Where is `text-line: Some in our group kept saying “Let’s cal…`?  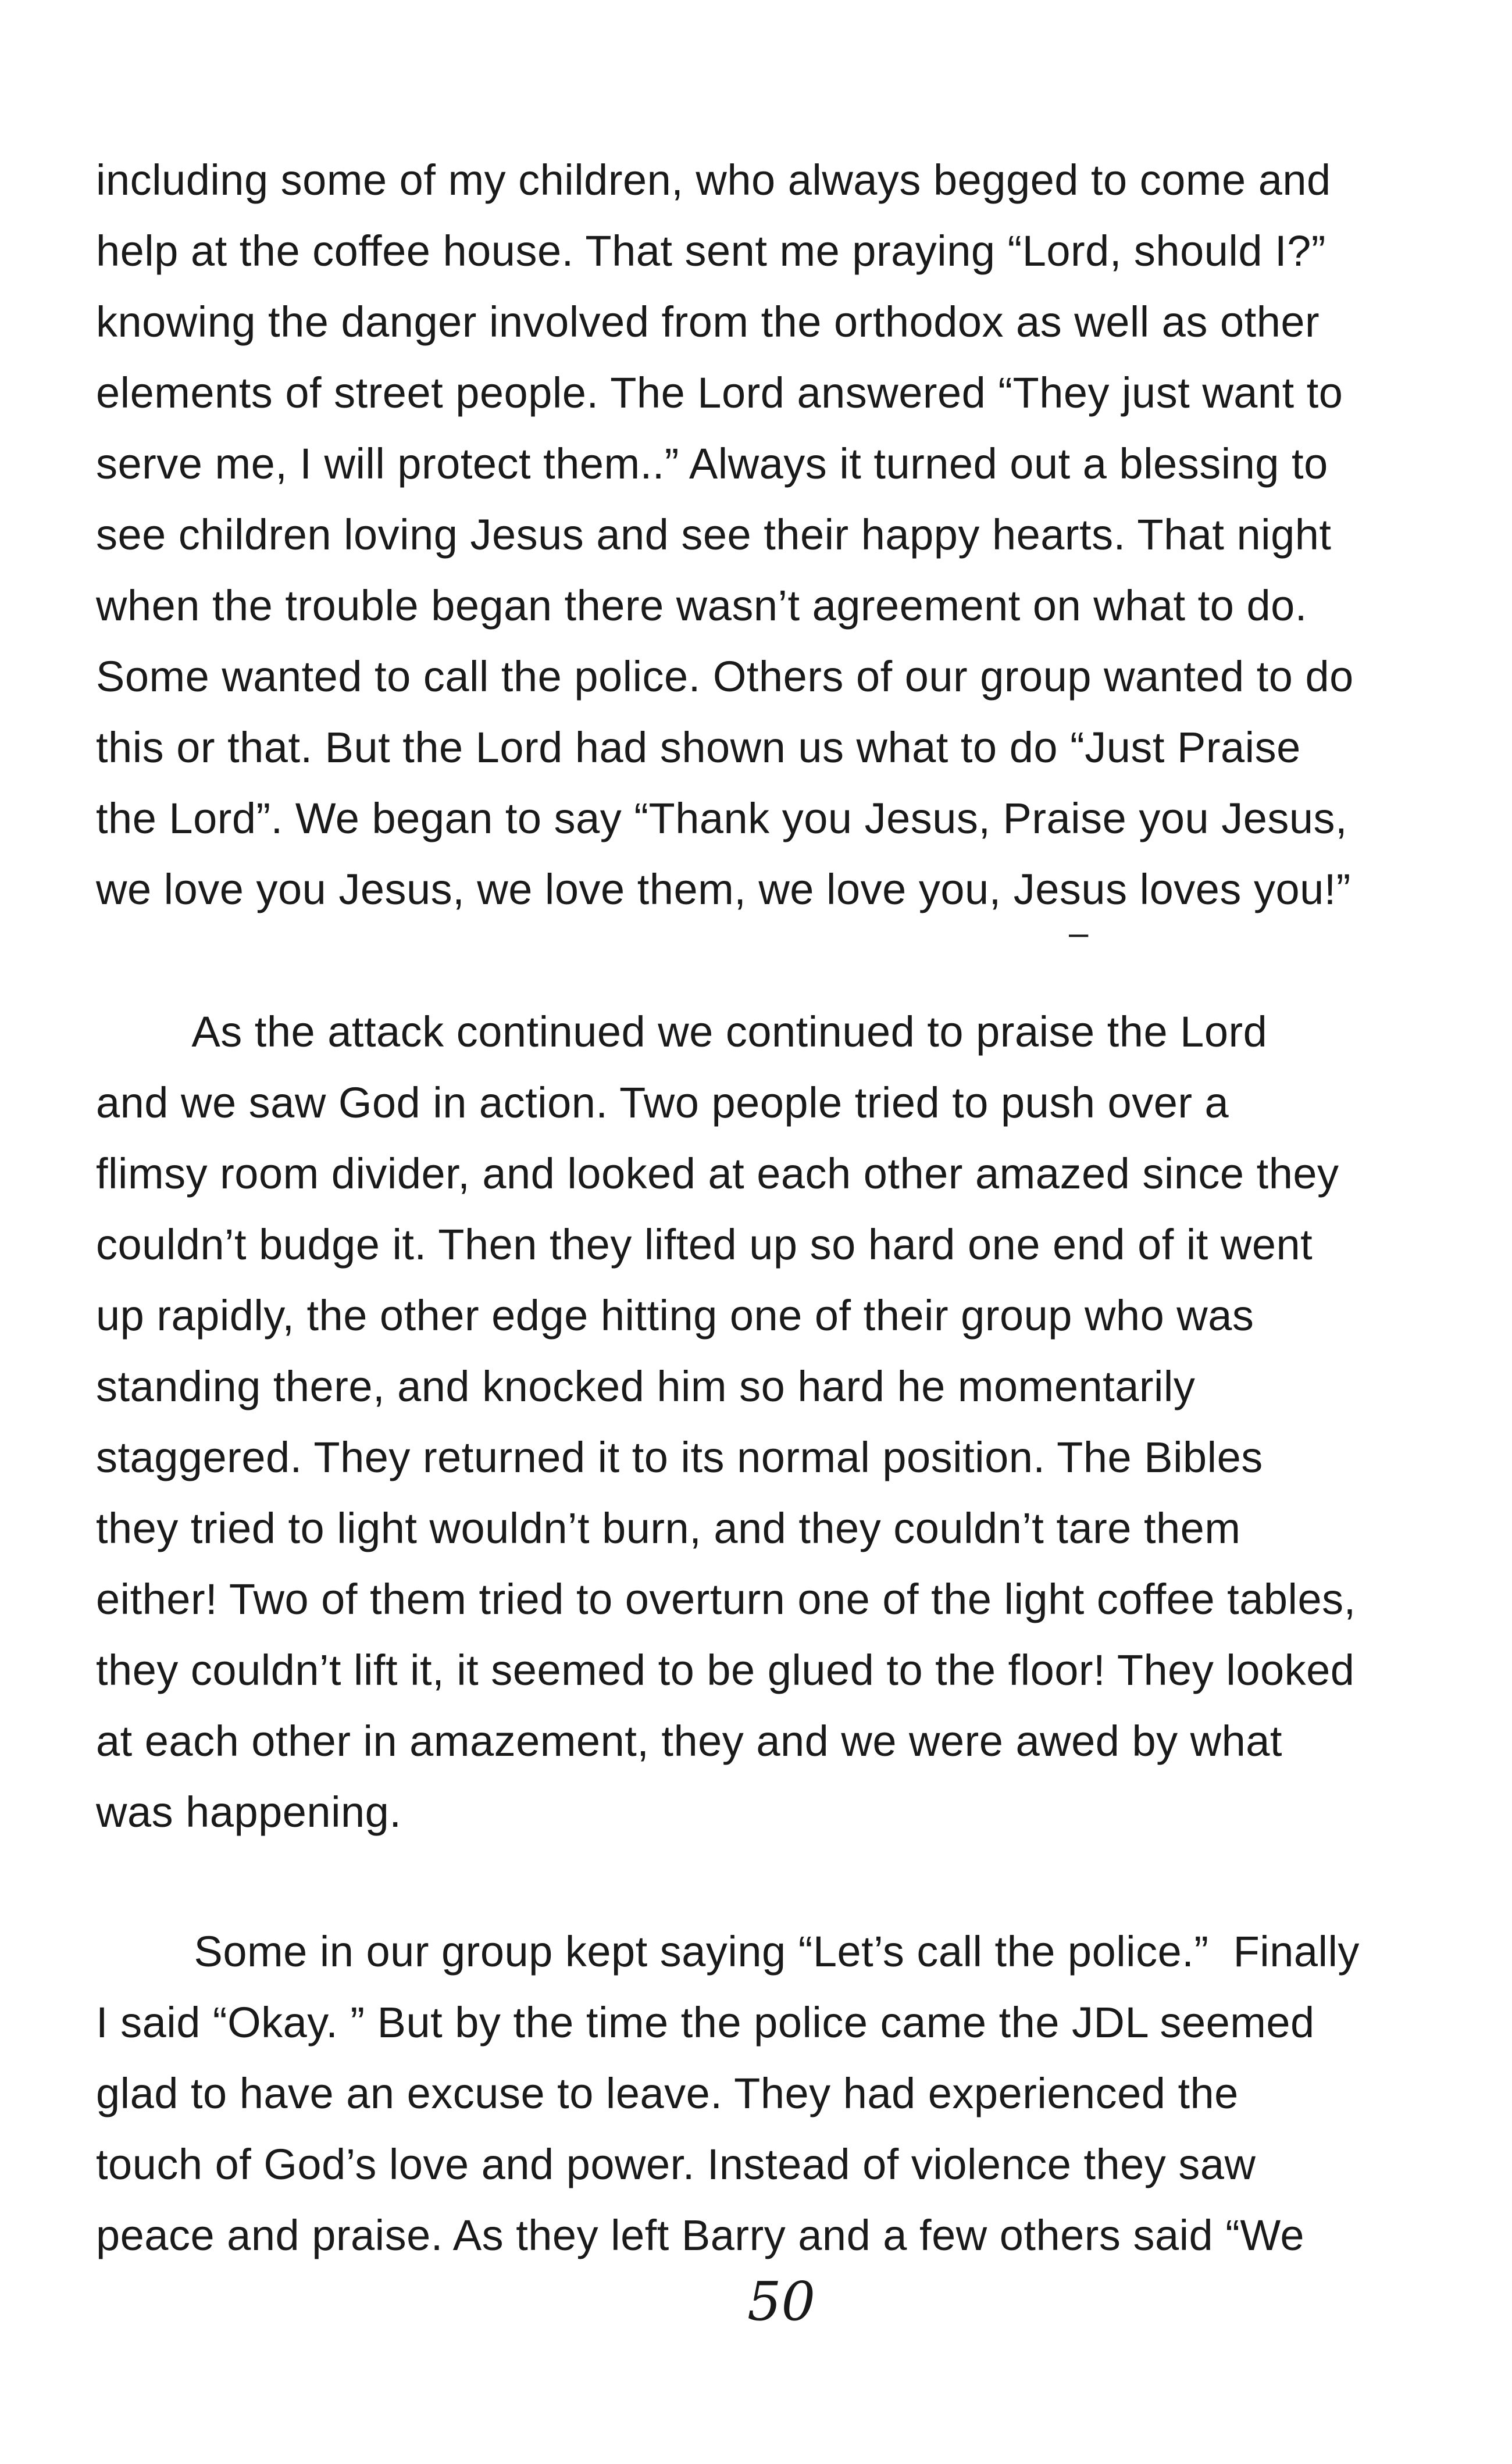 text-line: Some in our group kept saying “Let’s cal… is located at coordinates (728, 1951).